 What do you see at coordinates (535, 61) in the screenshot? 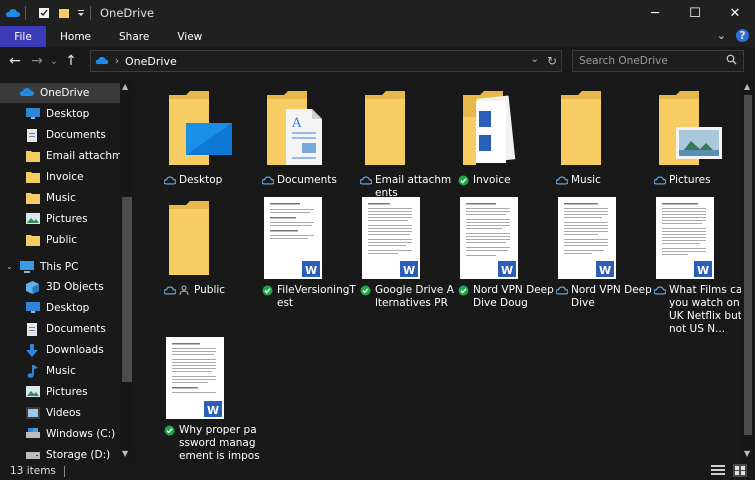
I see `address-dropdown-button: ⌄` at bounding box center [535, 61].